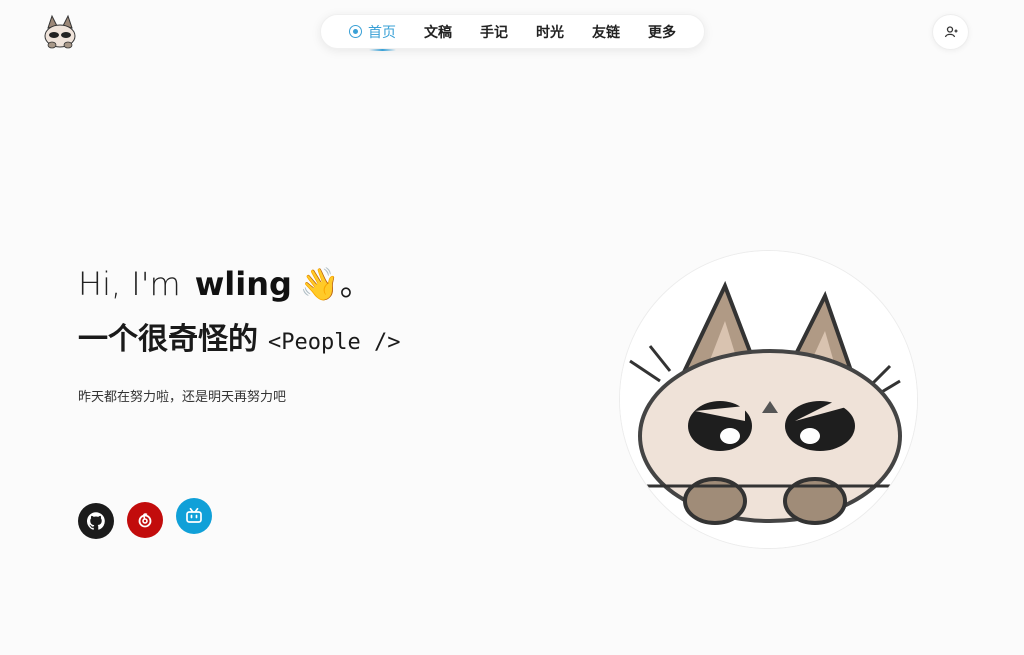  I want to click on greeting-text: Hi, I'm, so click(129, 284).